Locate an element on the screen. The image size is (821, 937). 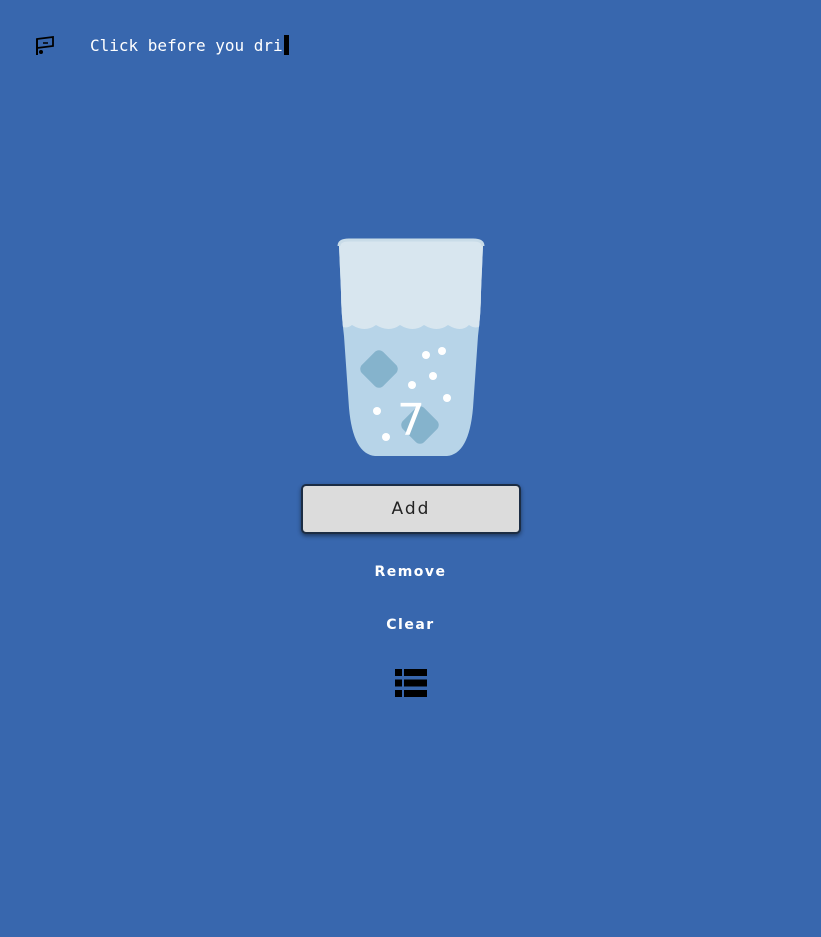
header: Click before you dri is located at coordinates (161, 45).